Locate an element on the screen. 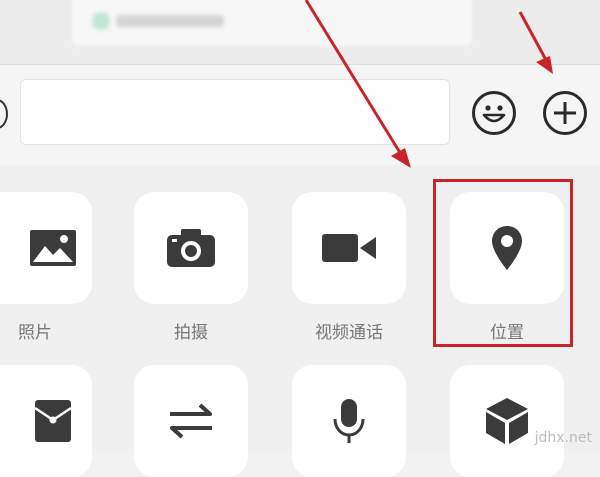 Image resolution: width=600 pixels, height=477 pixels. arrow-to-plus-head is located at coordinates (544, 65).